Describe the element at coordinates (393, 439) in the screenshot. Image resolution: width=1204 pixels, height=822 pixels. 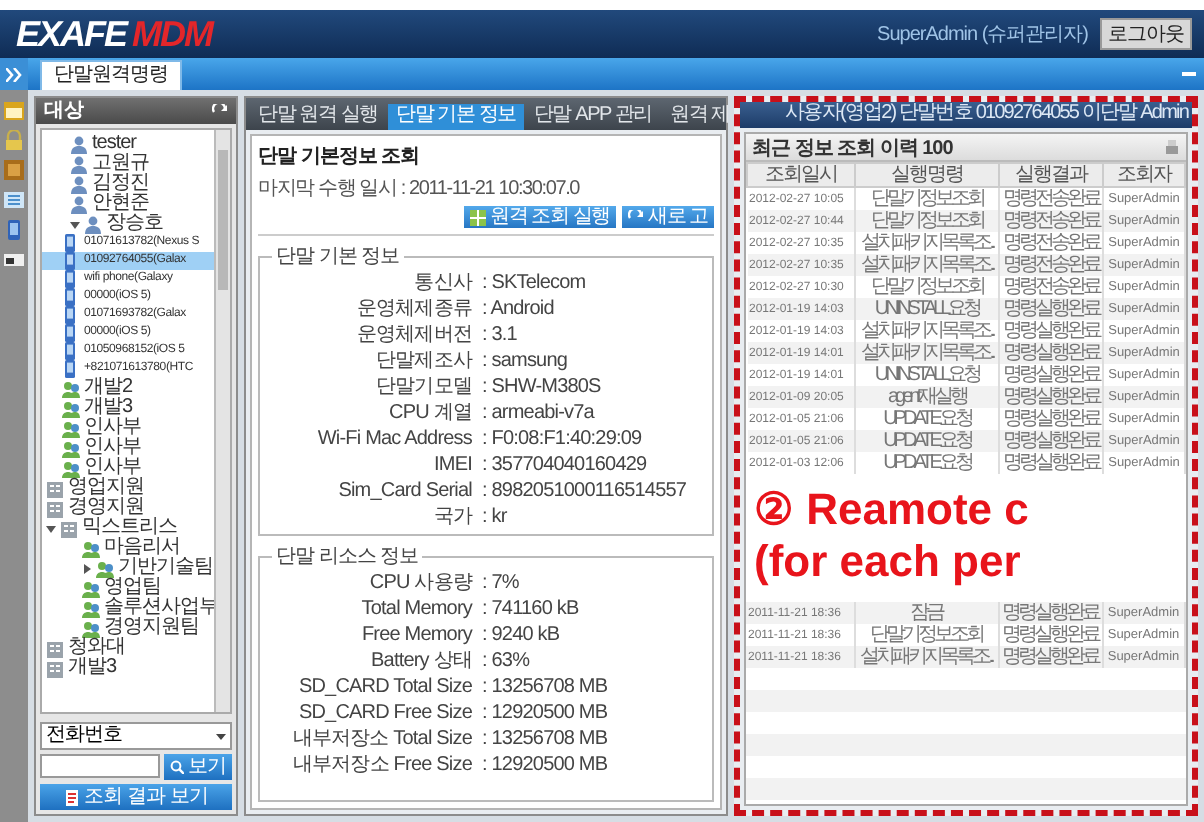
I see `field-label: Wi-Fi Mac Address` at that location.